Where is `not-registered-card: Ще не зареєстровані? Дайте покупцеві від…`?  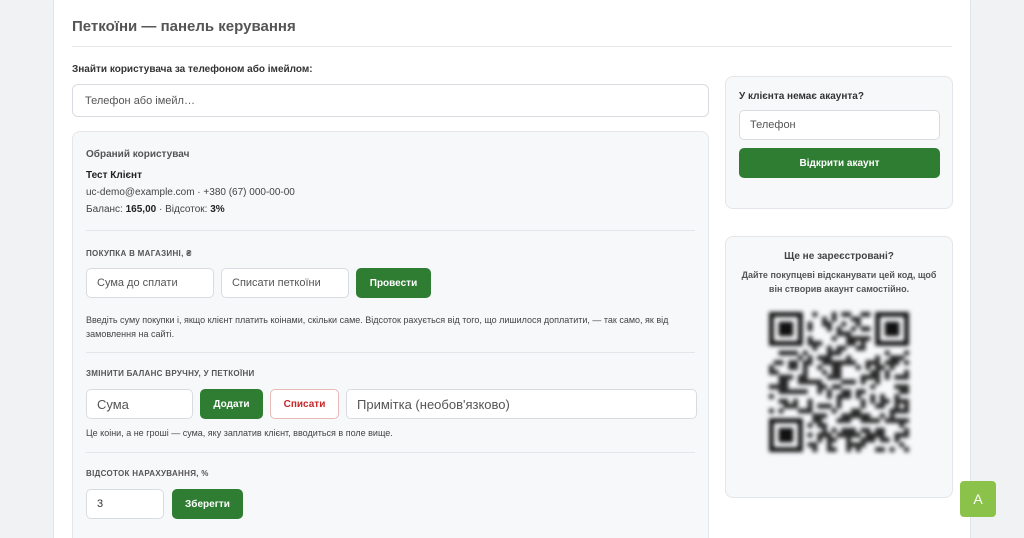
not-registered-card: Ще не зареєстровані? Дайте покупцеві від… is located at coordinates (839, 367).